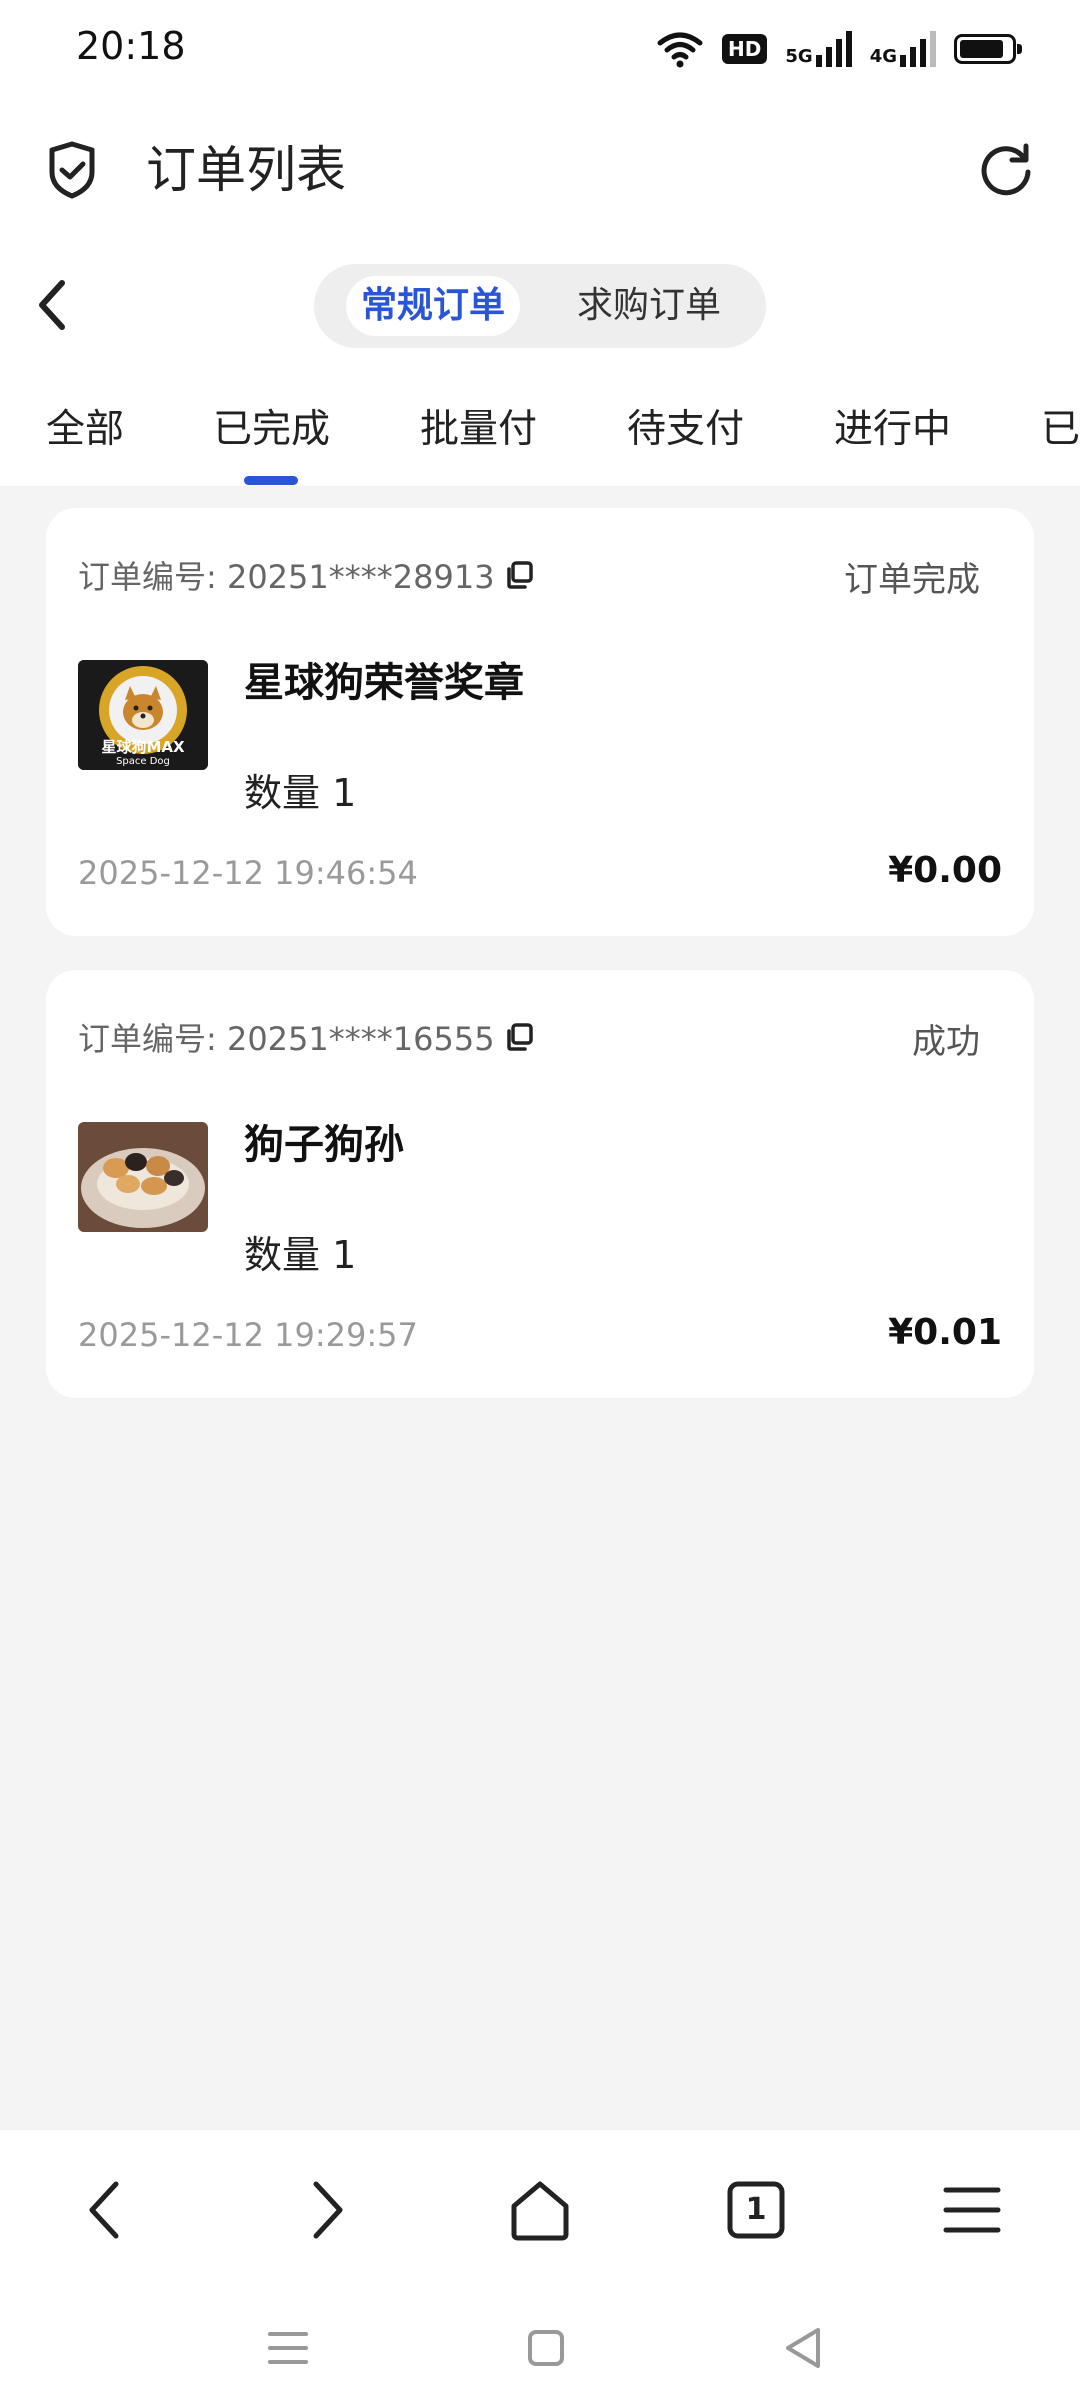 This screenshot has height=2408, width=1080. What do you see at coordinates (540, 48) in the screenshot?
I see `status-bar: 20:18 HD 5G 4G` at bounding box center [540, 48].